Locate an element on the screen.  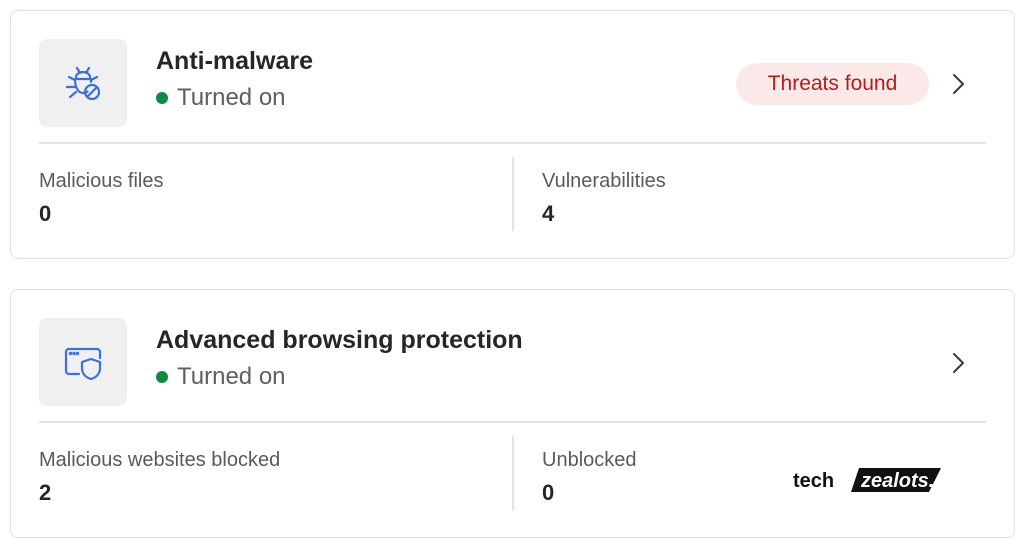
unblocked-label: Unblocked is located at coordinates (589, 460).